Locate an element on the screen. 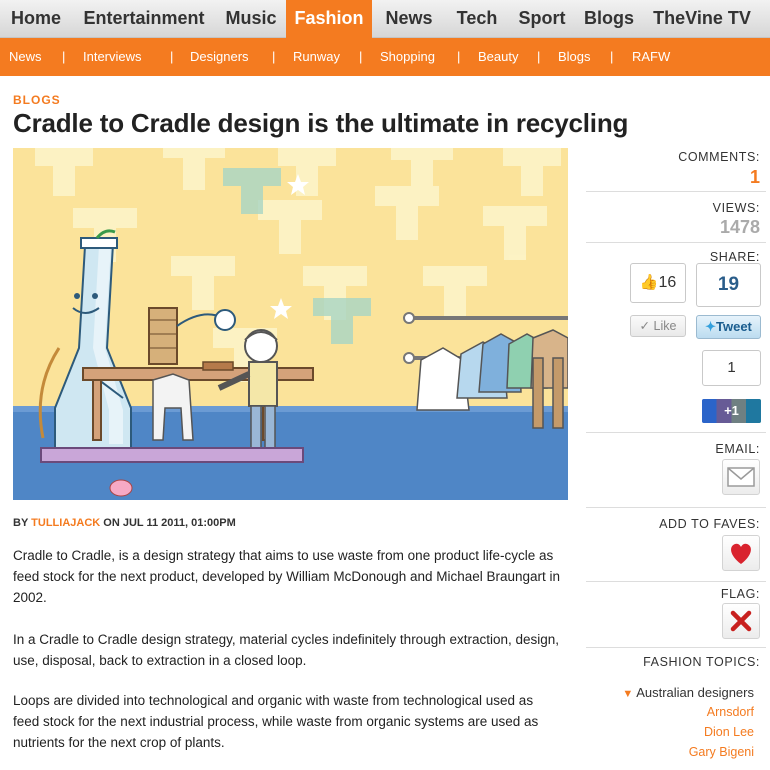 Image resolution: width=770 pixels, height=770 pixels. email-label: EMAIL: is located at coordinates (737, 449).